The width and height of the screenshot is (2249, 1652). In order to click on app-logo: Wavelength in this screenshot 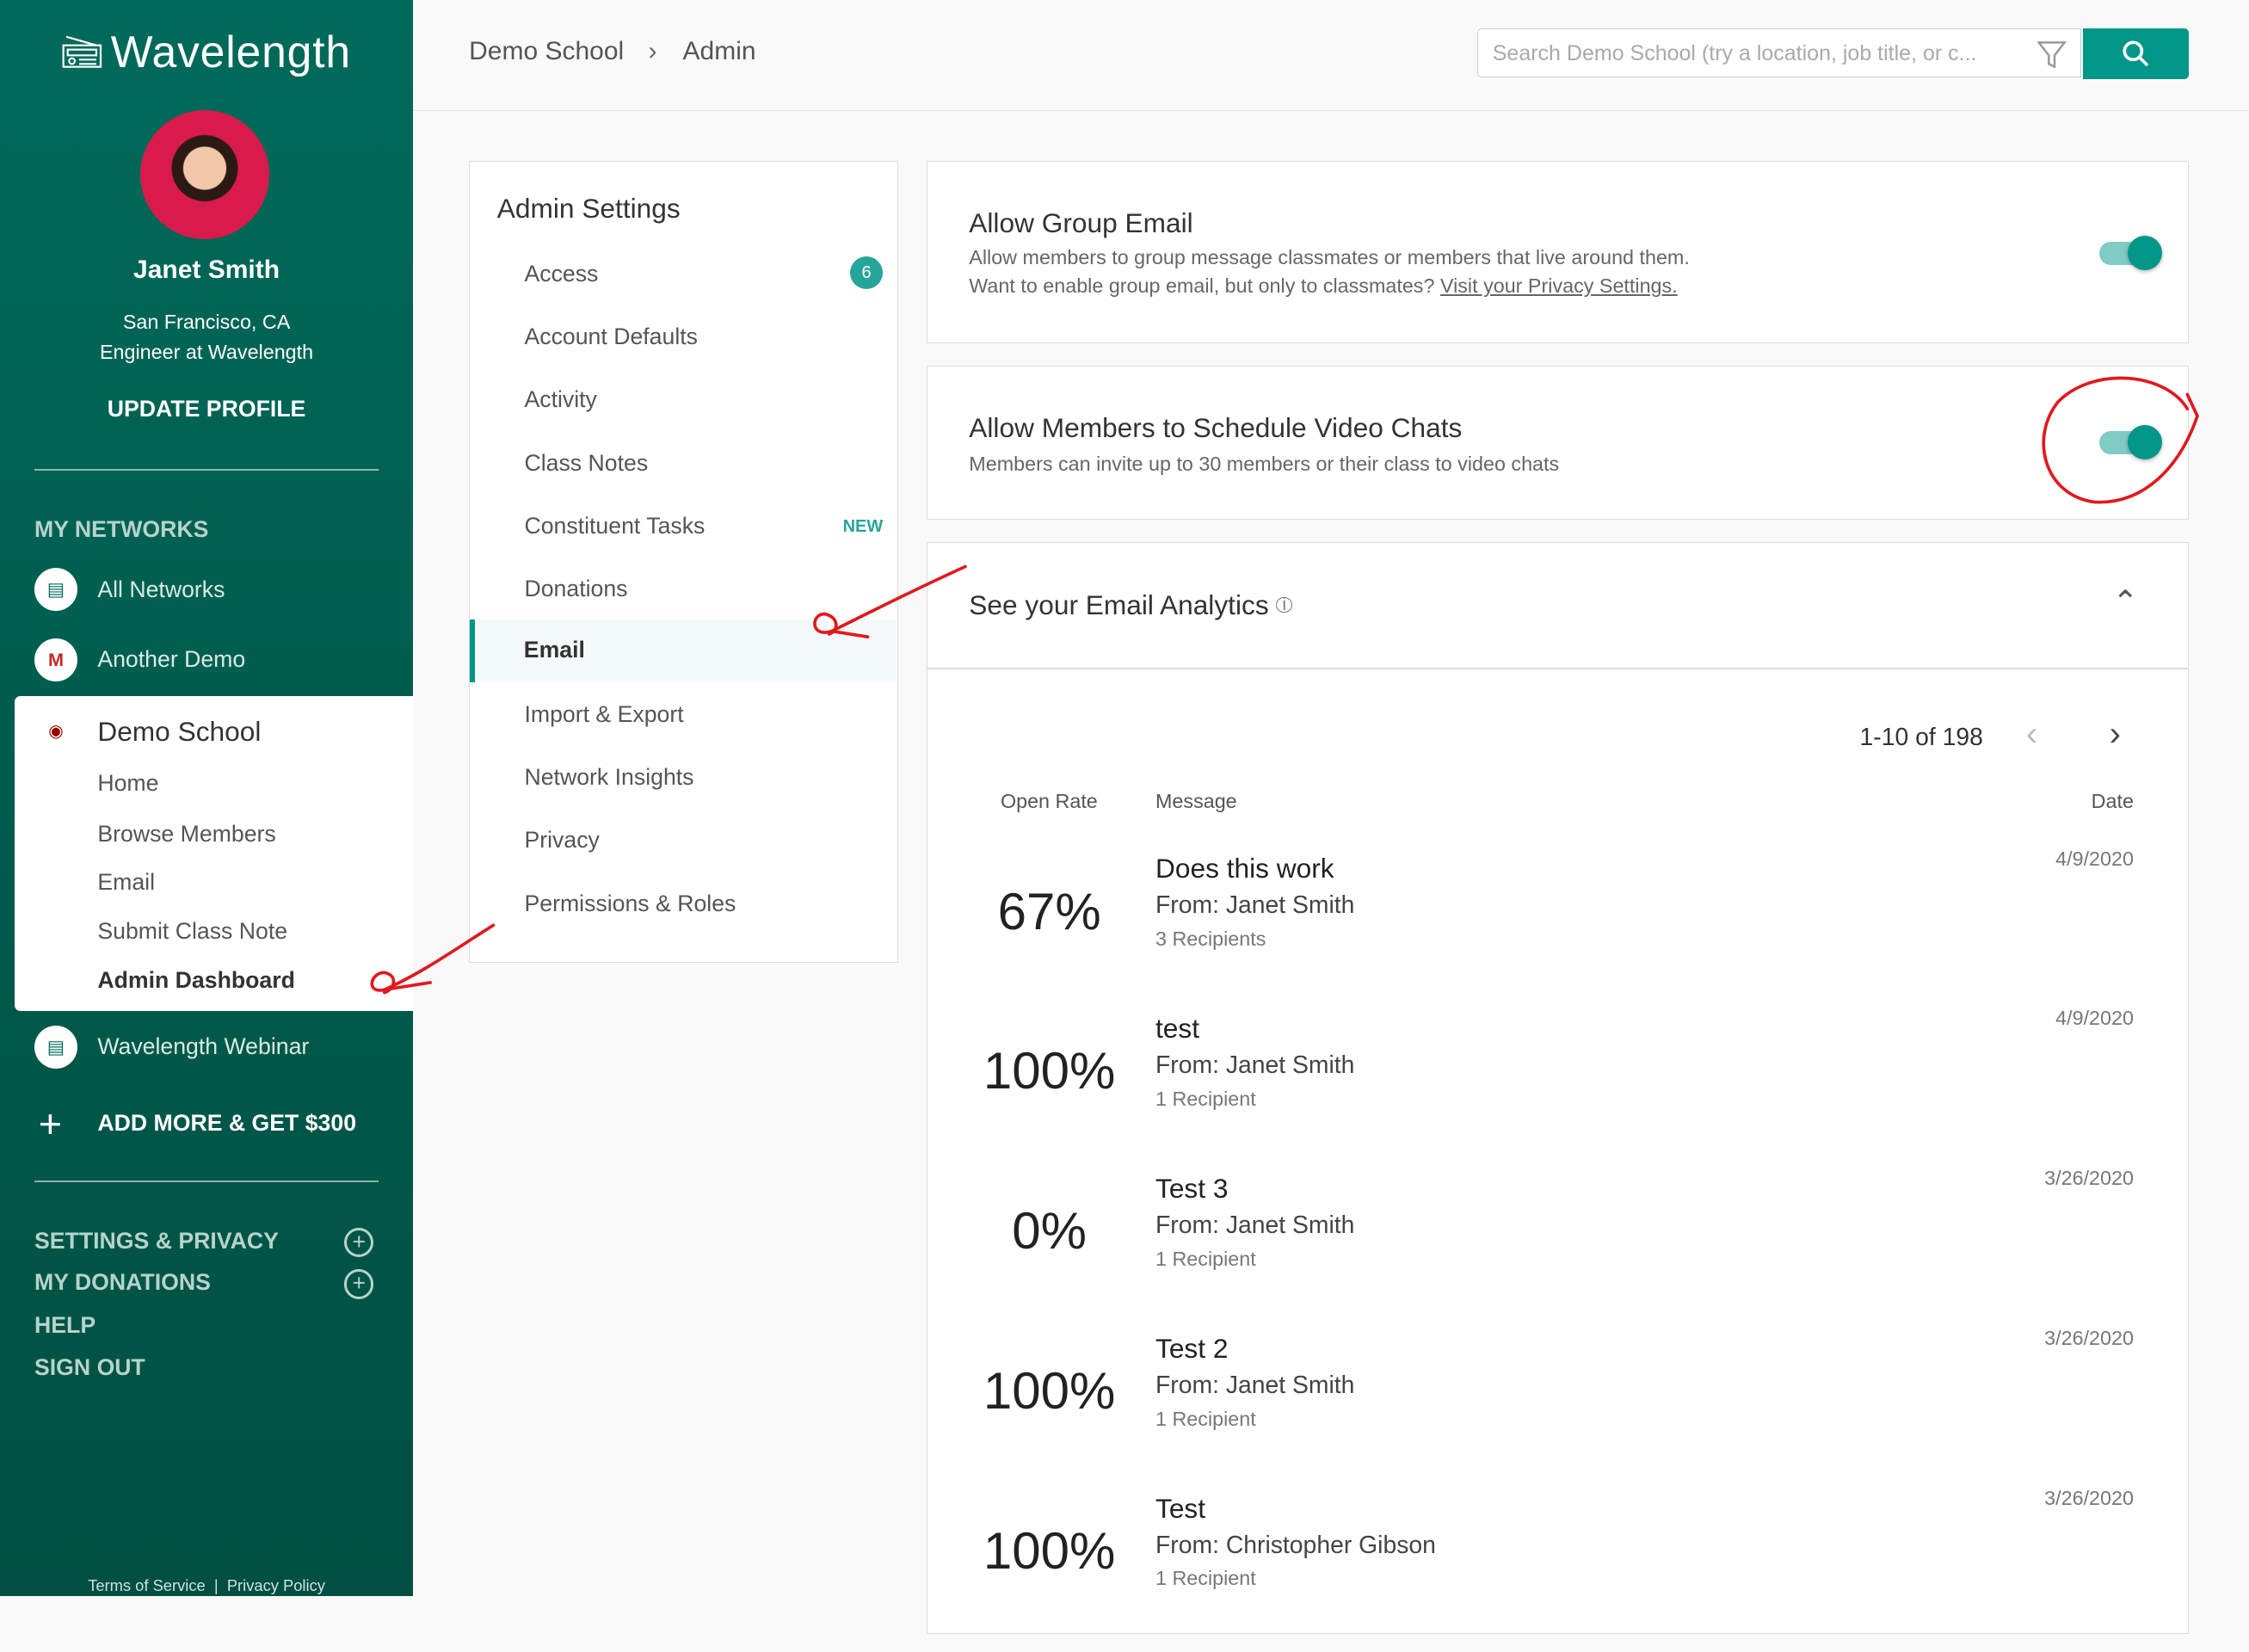, I will do `click(206, 51)`.